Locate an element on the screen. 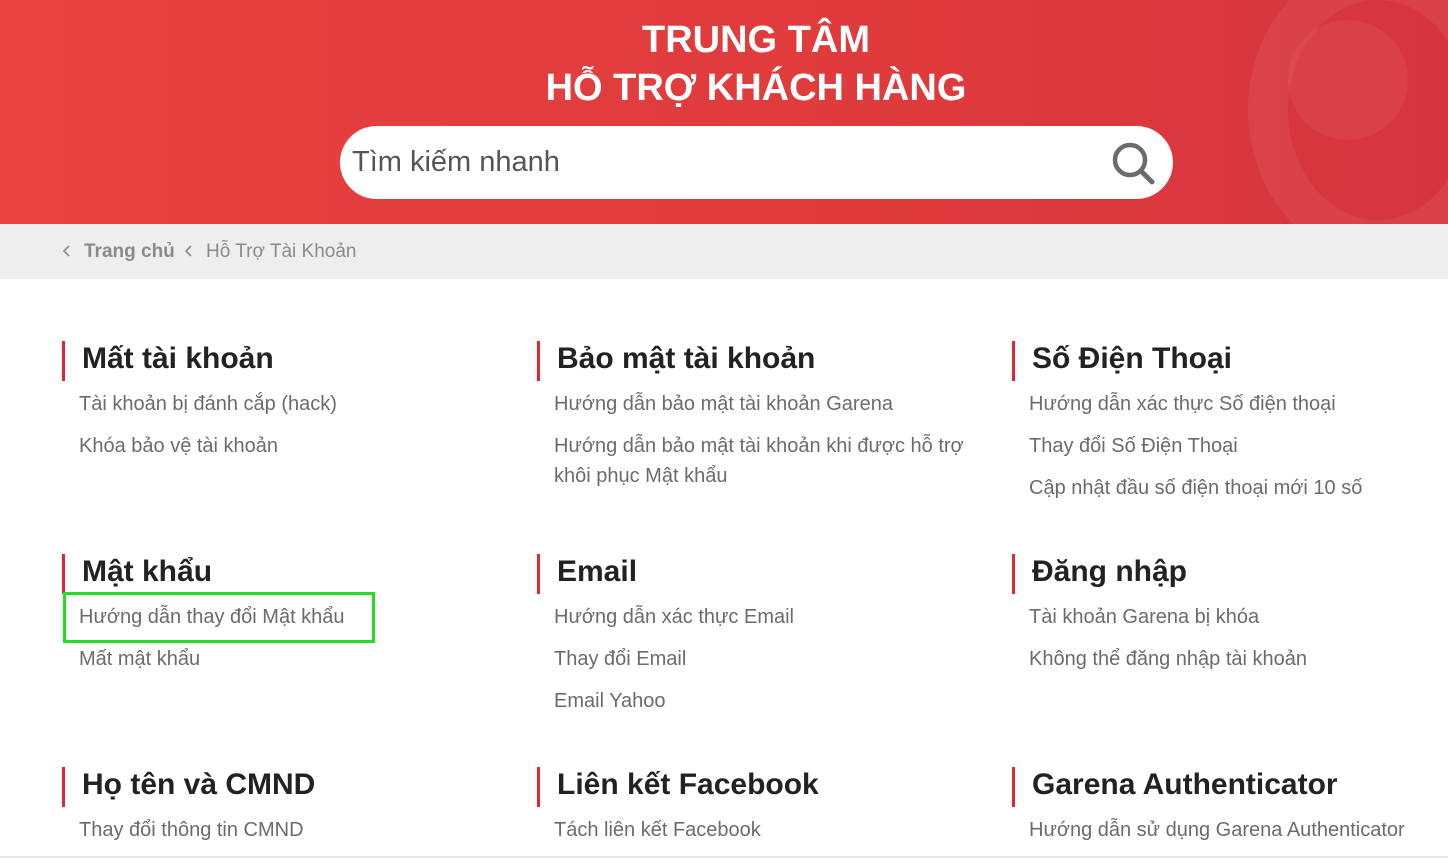 Image resolution: width=1448 pixels, height=858 pixels. breadcrumb-current: Hỗ Trợ Tài Khoản is located at coordinates (281, 251).